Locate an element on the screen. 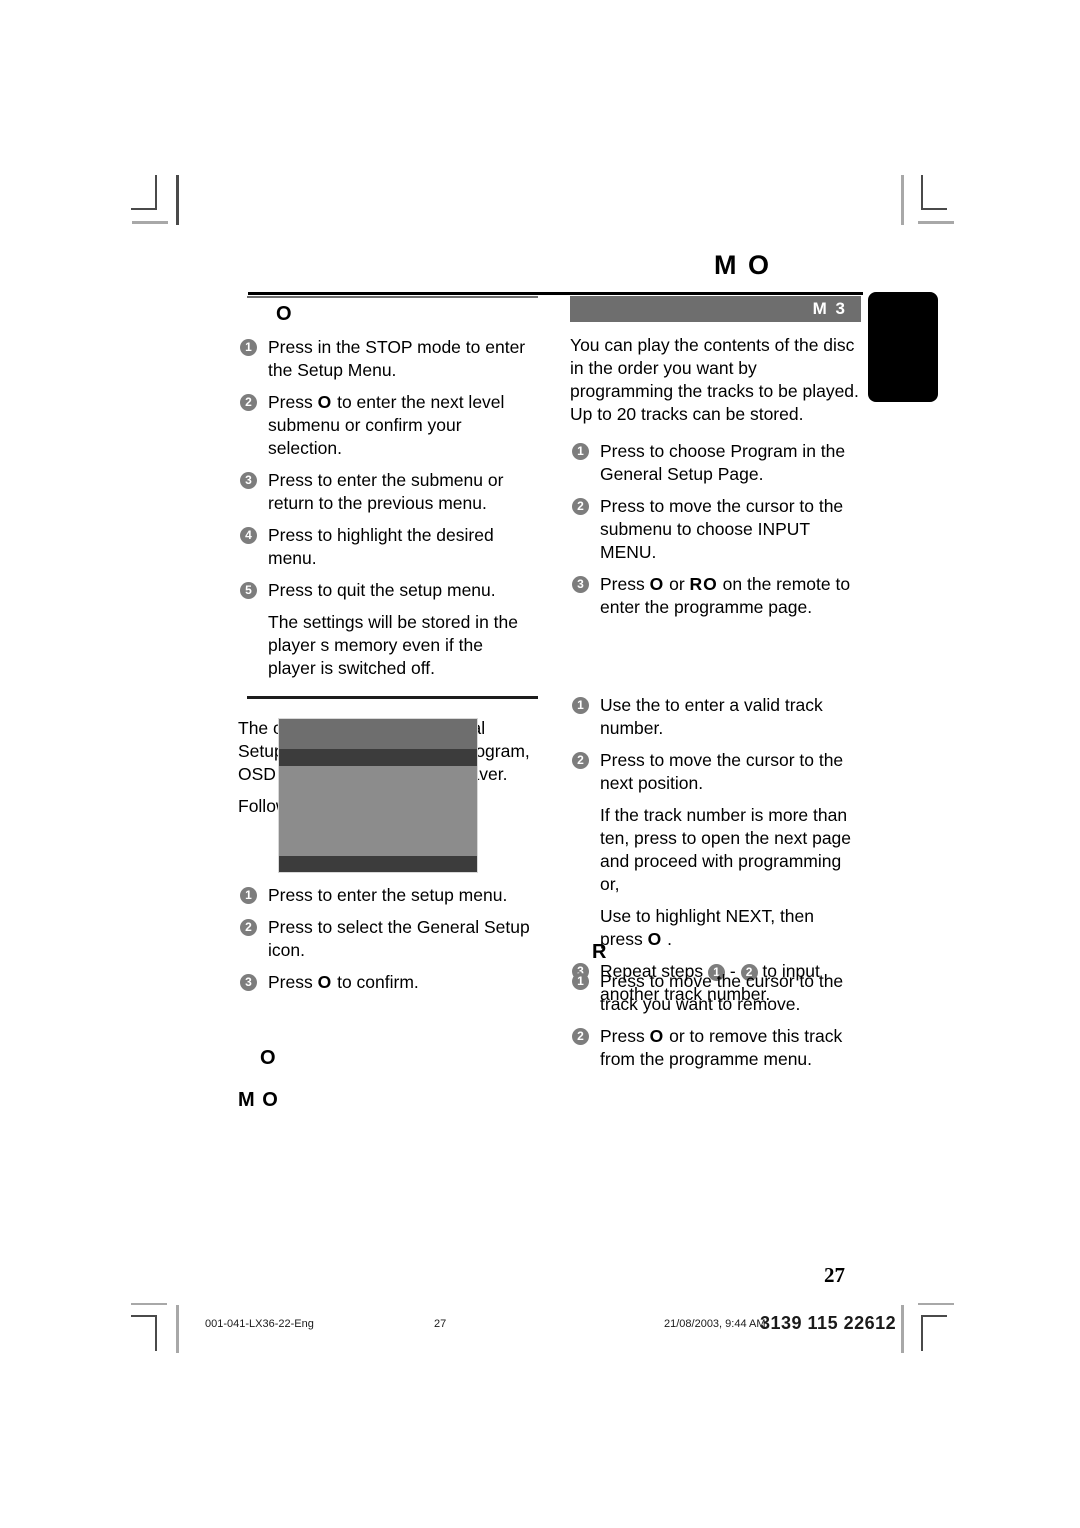 This screenshot has width=1080, height=1528. header-divider-rule is located at coordinates (555, 293).